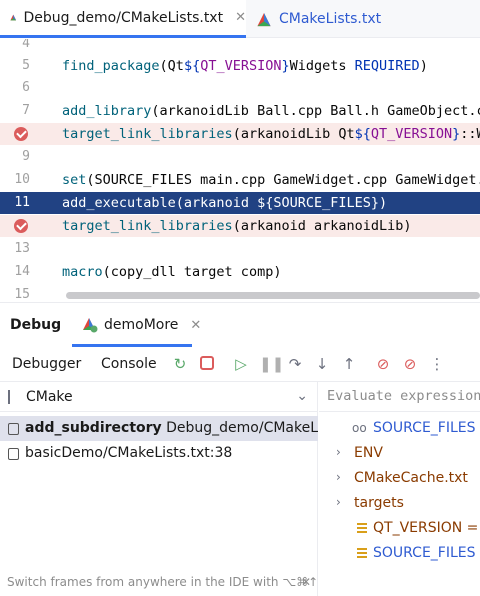 The width and height of the screenshot is (480, 596). I want to click on watch-glasses-icon: oo, so click(359, 428).